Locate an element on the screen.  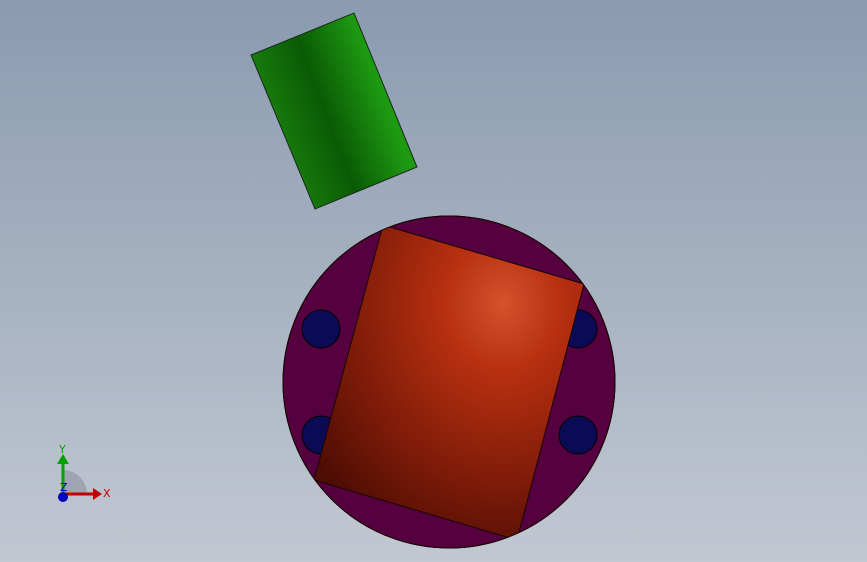
z-axis-label: Z is located at coordinates (64, 487).